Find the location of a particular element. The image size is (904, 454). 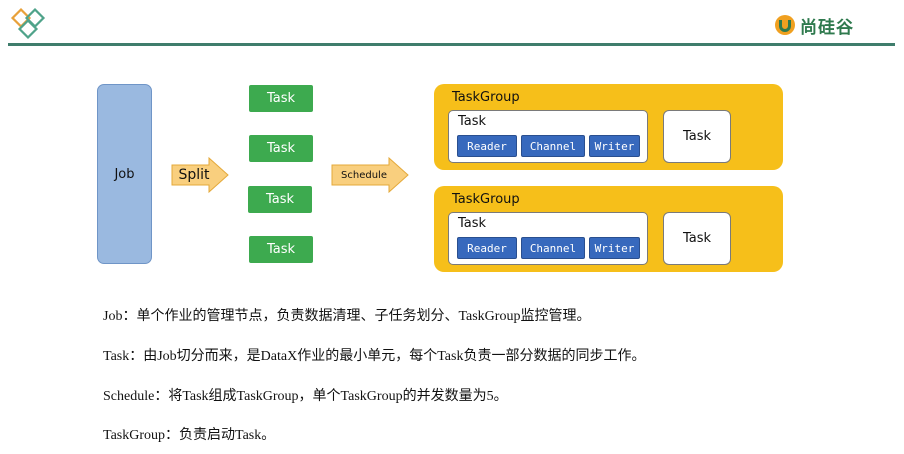

schedule-label: Schedule is located at coordinates (364, 175).